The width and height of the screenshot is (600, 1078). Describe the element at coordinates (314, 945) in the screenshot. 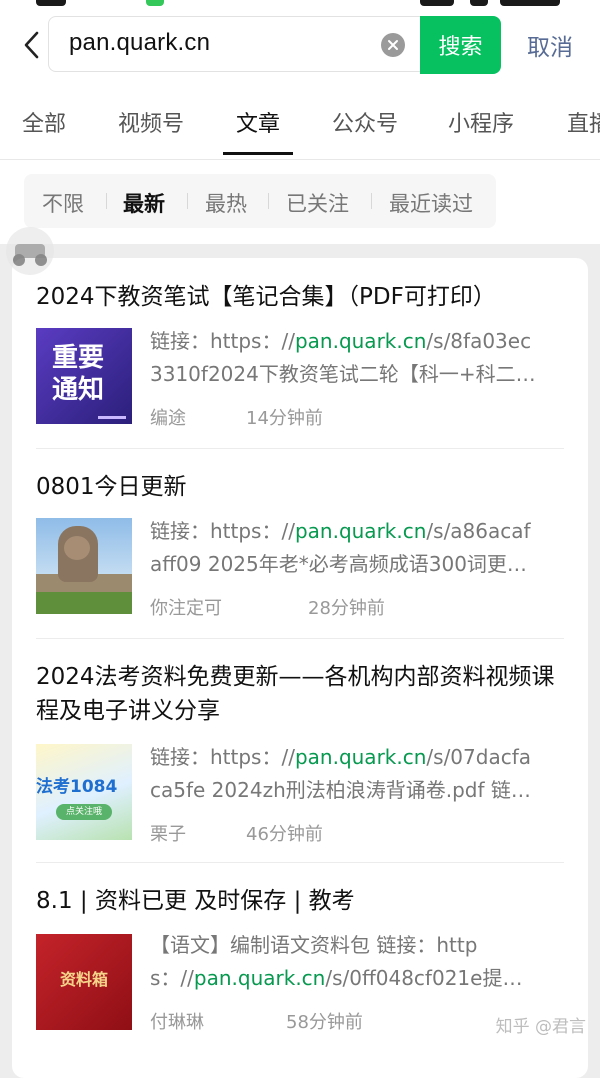

I see `result-snippet-line1: 【语文】编制语文资料包 链接：http` at that location.